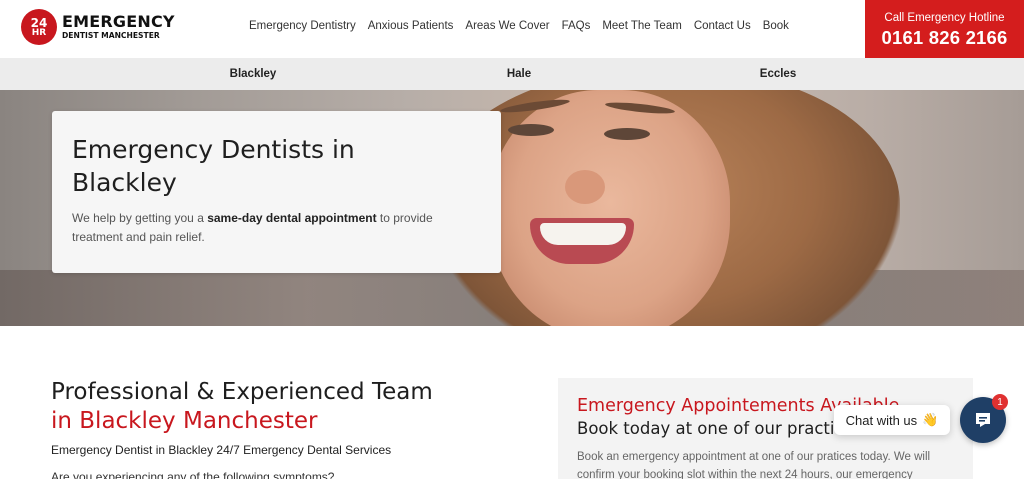 This screenshot has height=479, width=1024. I want to click on hero-photo-nose, so click(585, 187).